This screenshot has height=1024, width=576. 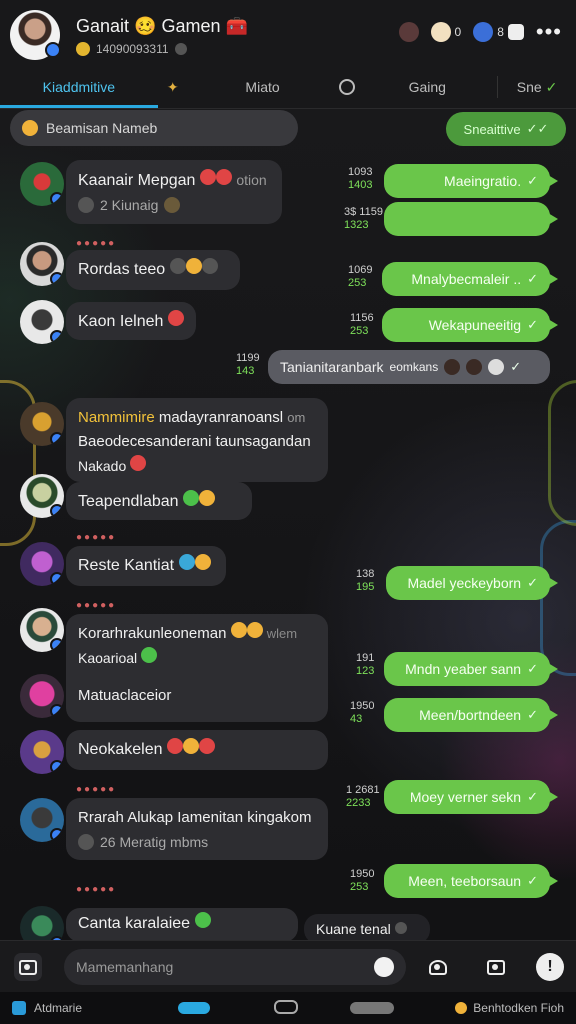 What do you see at coordinates (159, 501) in the screenshot?
I see `message-bubble: Teapendlaban` at bounding box center [159, 501].